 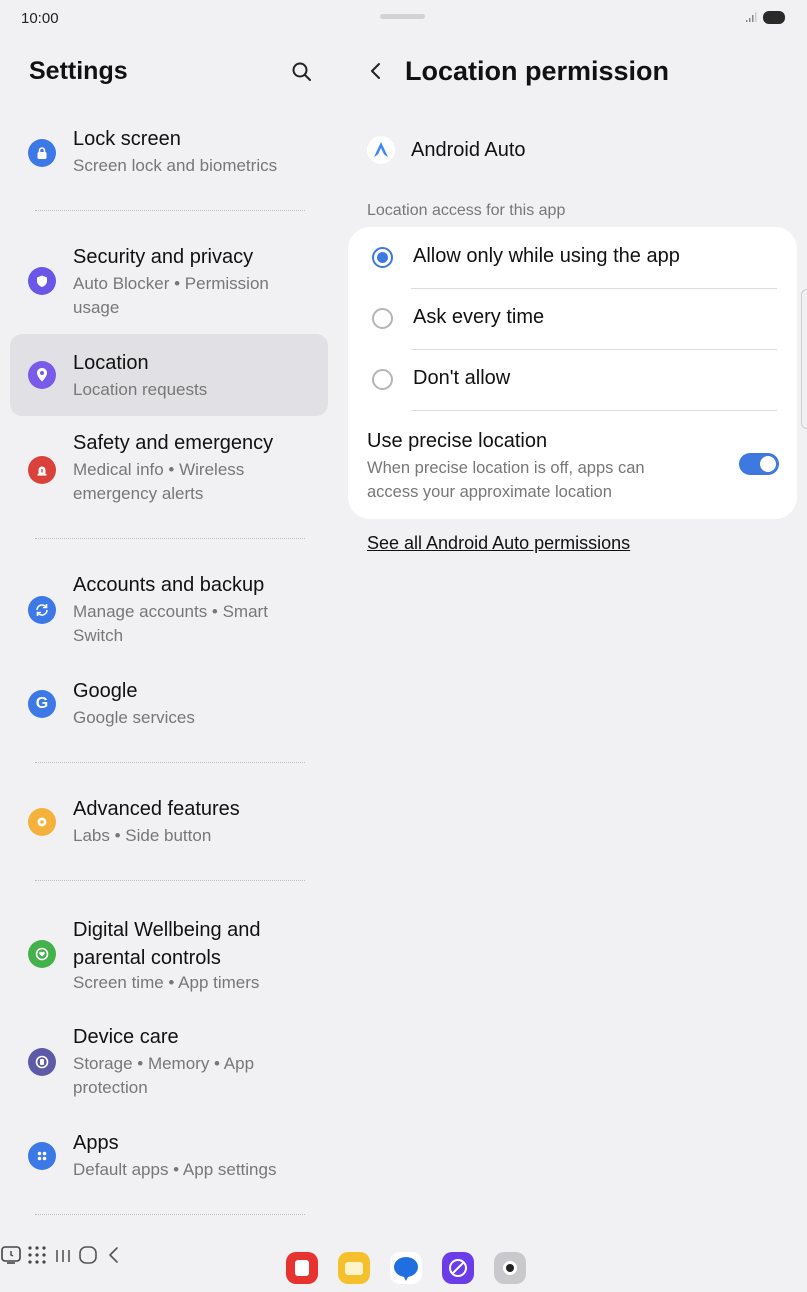 I want to click on sync-icon, so click(x=42, y=610).